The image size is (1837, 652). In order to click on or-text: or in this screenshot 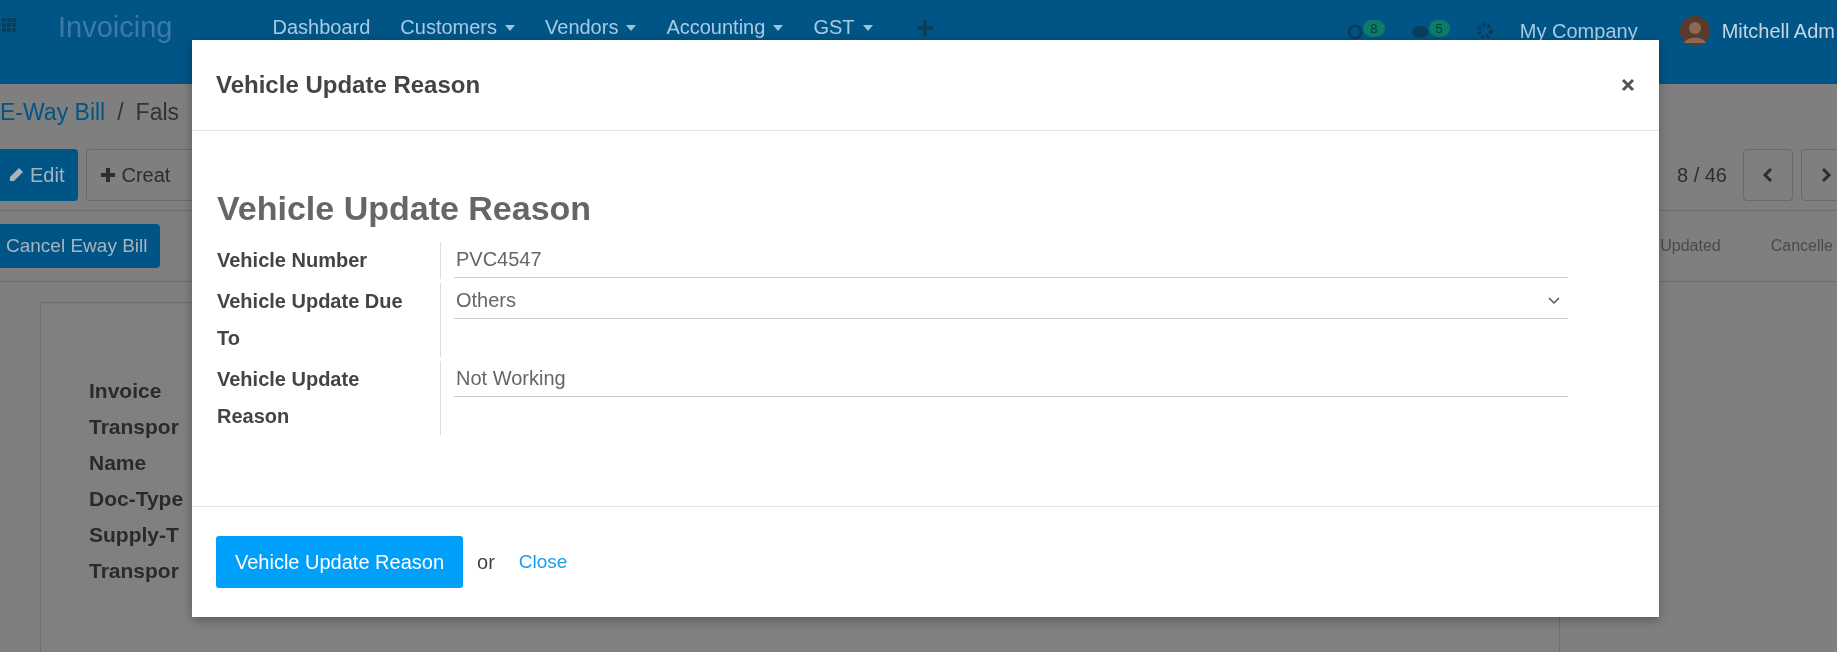, I will do `click(486, 562)`.